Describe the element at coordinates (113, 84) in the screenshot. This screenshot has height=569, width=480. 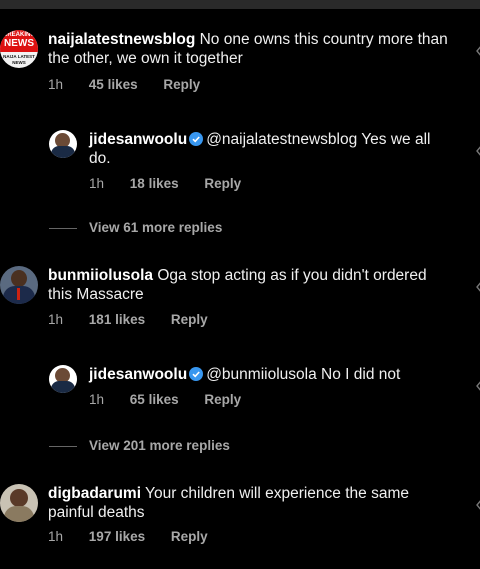
I see `likes-count: 45 likes` at that location.